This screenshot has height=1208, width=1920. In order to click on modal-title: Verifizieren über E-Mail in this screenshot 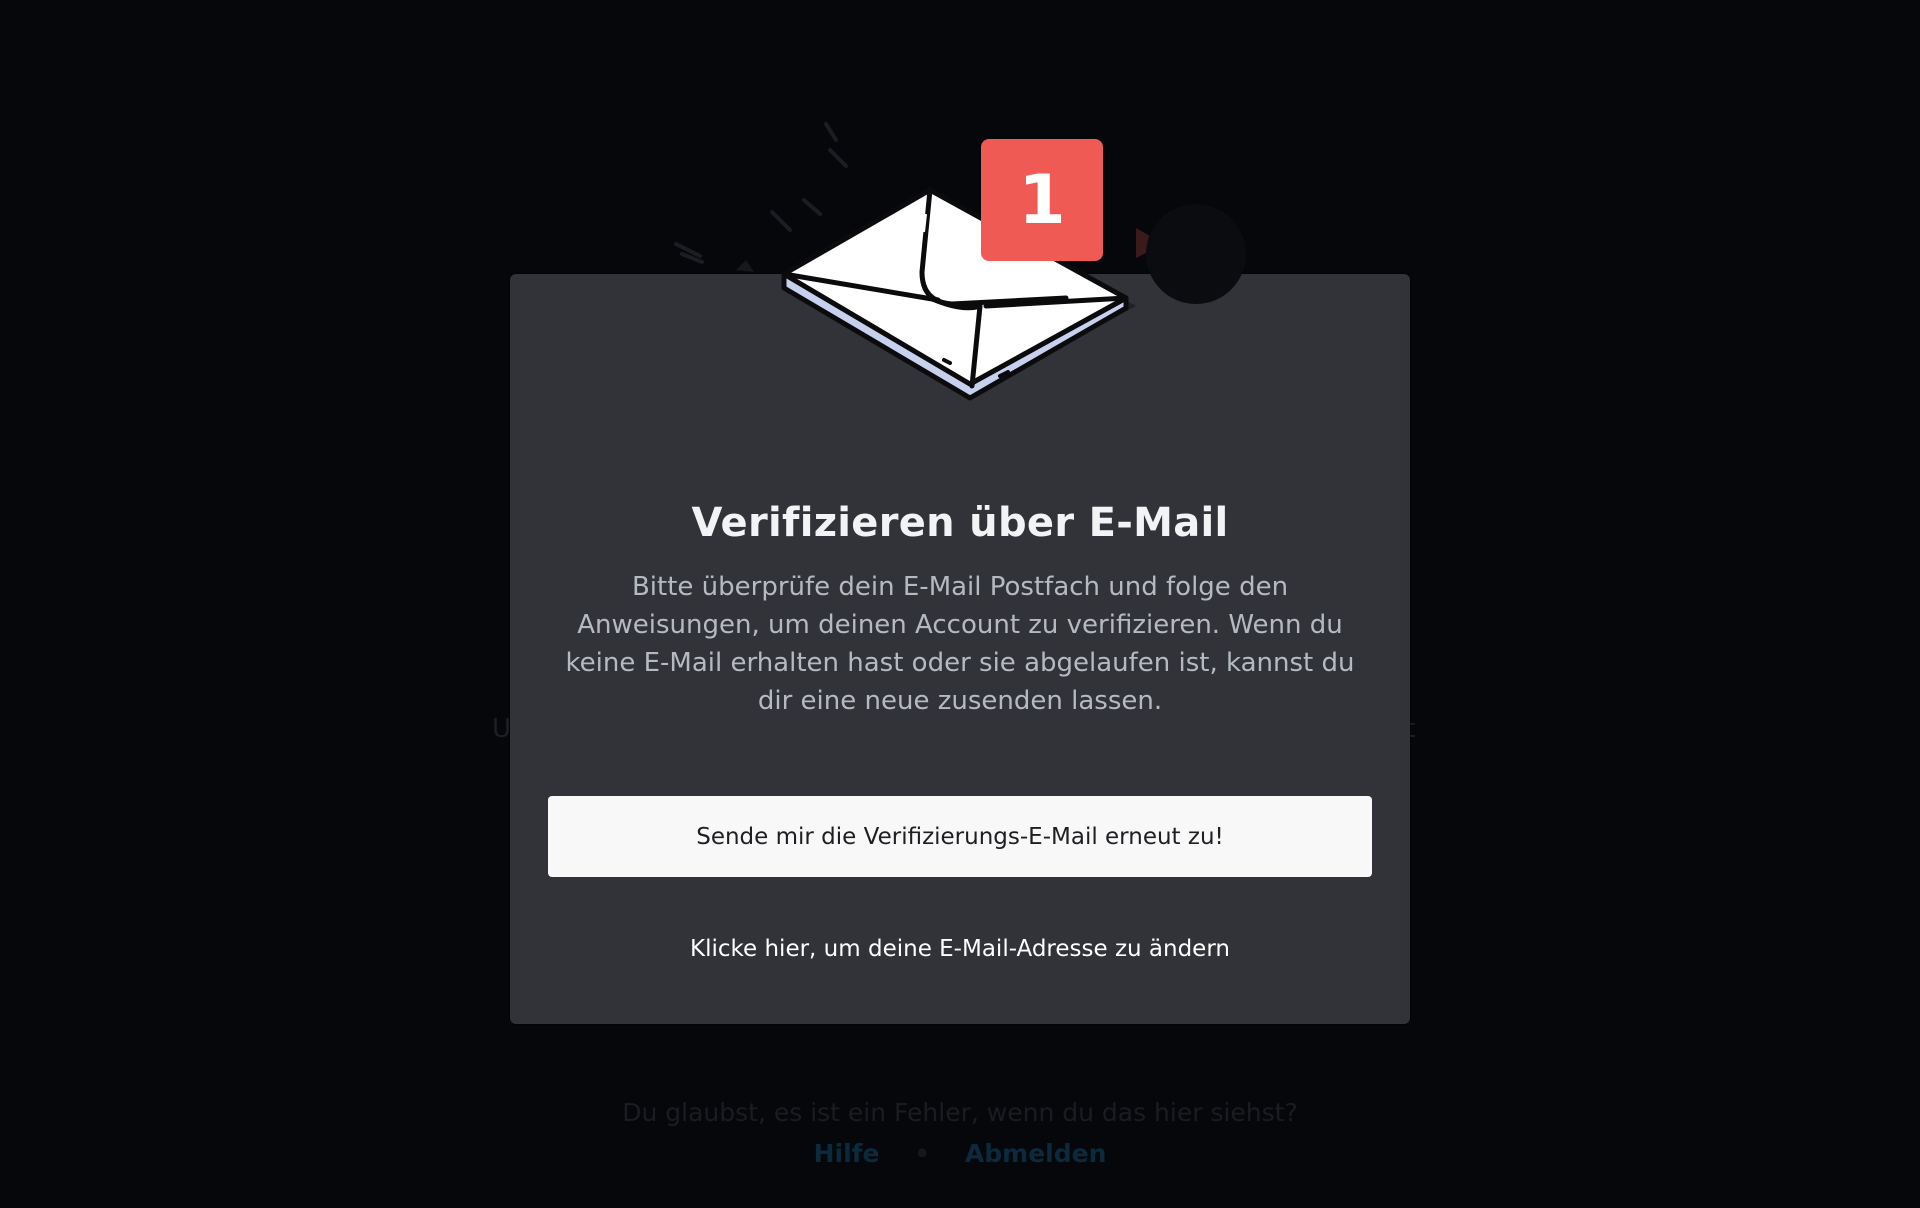, I will do `click(960, 523)`.